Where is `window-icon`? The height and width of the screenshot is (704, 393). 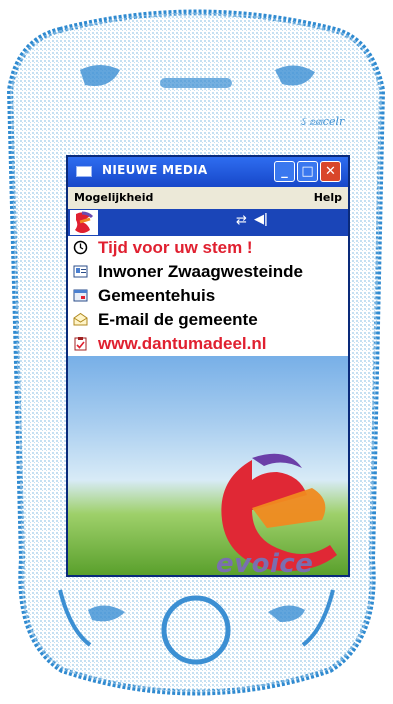 window-icon is located at coordinates (84, 171).